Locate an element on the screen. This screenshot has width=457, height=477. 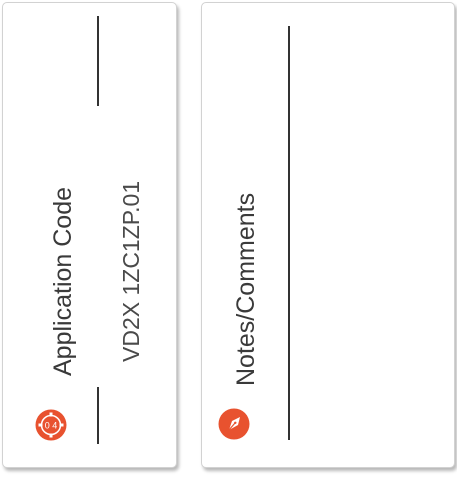
notes-comments-label: Notes/Comments is located at coordinates (246, 289).